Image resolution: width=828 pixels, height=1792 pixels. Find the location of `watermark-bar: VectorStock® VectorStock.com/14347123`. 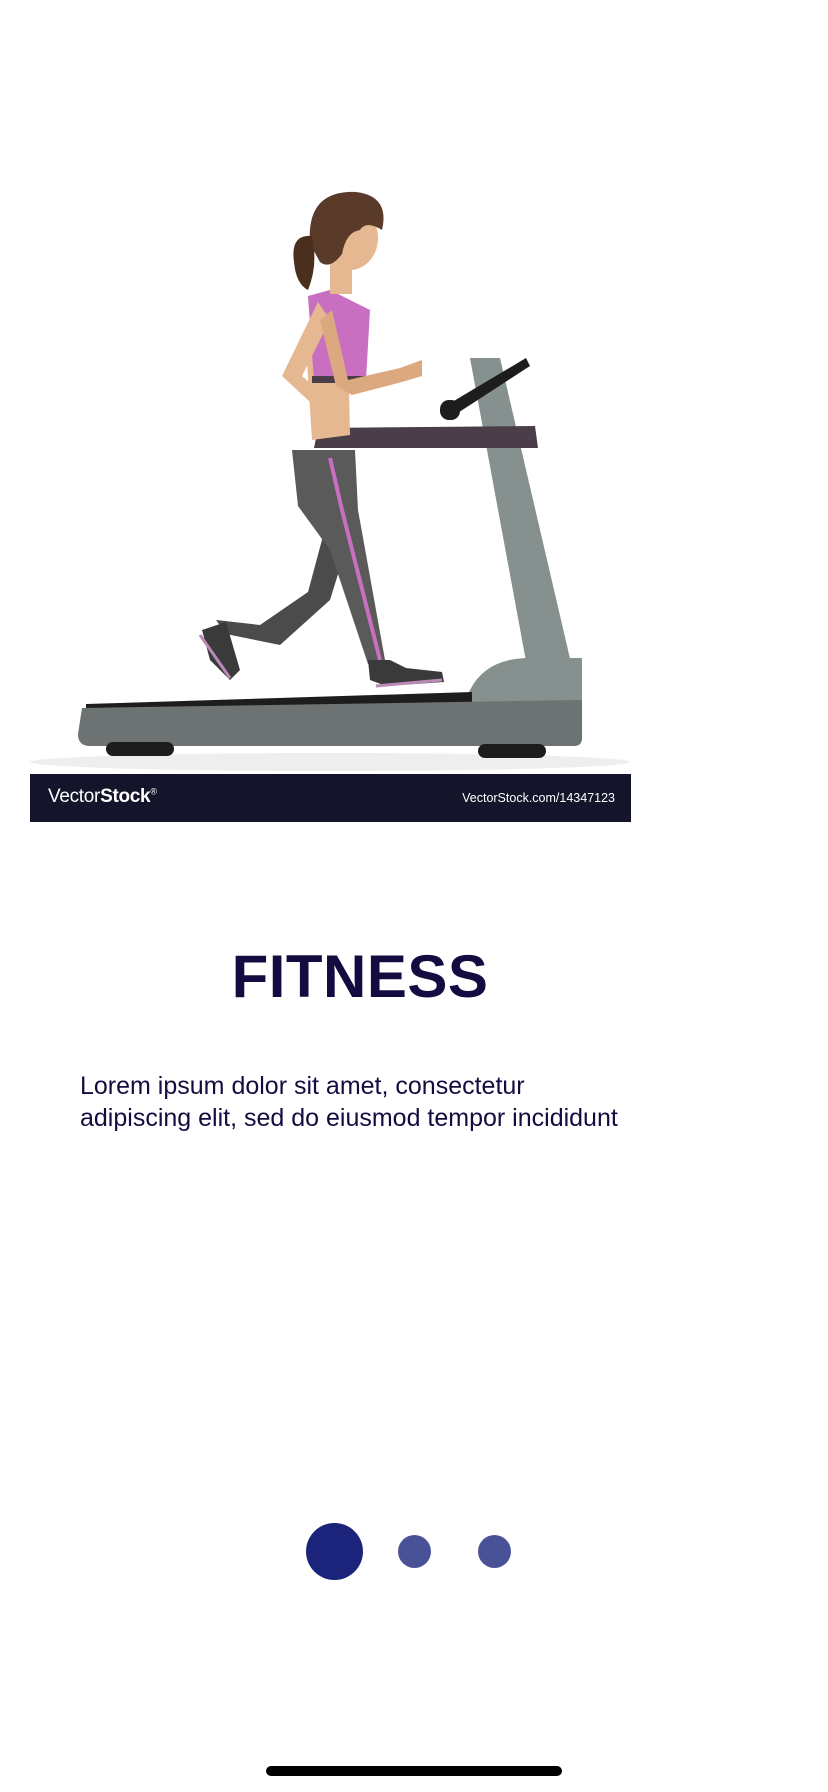

watermark-bar: VectorStock® VectorStock.com/14347123 is located at coordinates (330, 798).